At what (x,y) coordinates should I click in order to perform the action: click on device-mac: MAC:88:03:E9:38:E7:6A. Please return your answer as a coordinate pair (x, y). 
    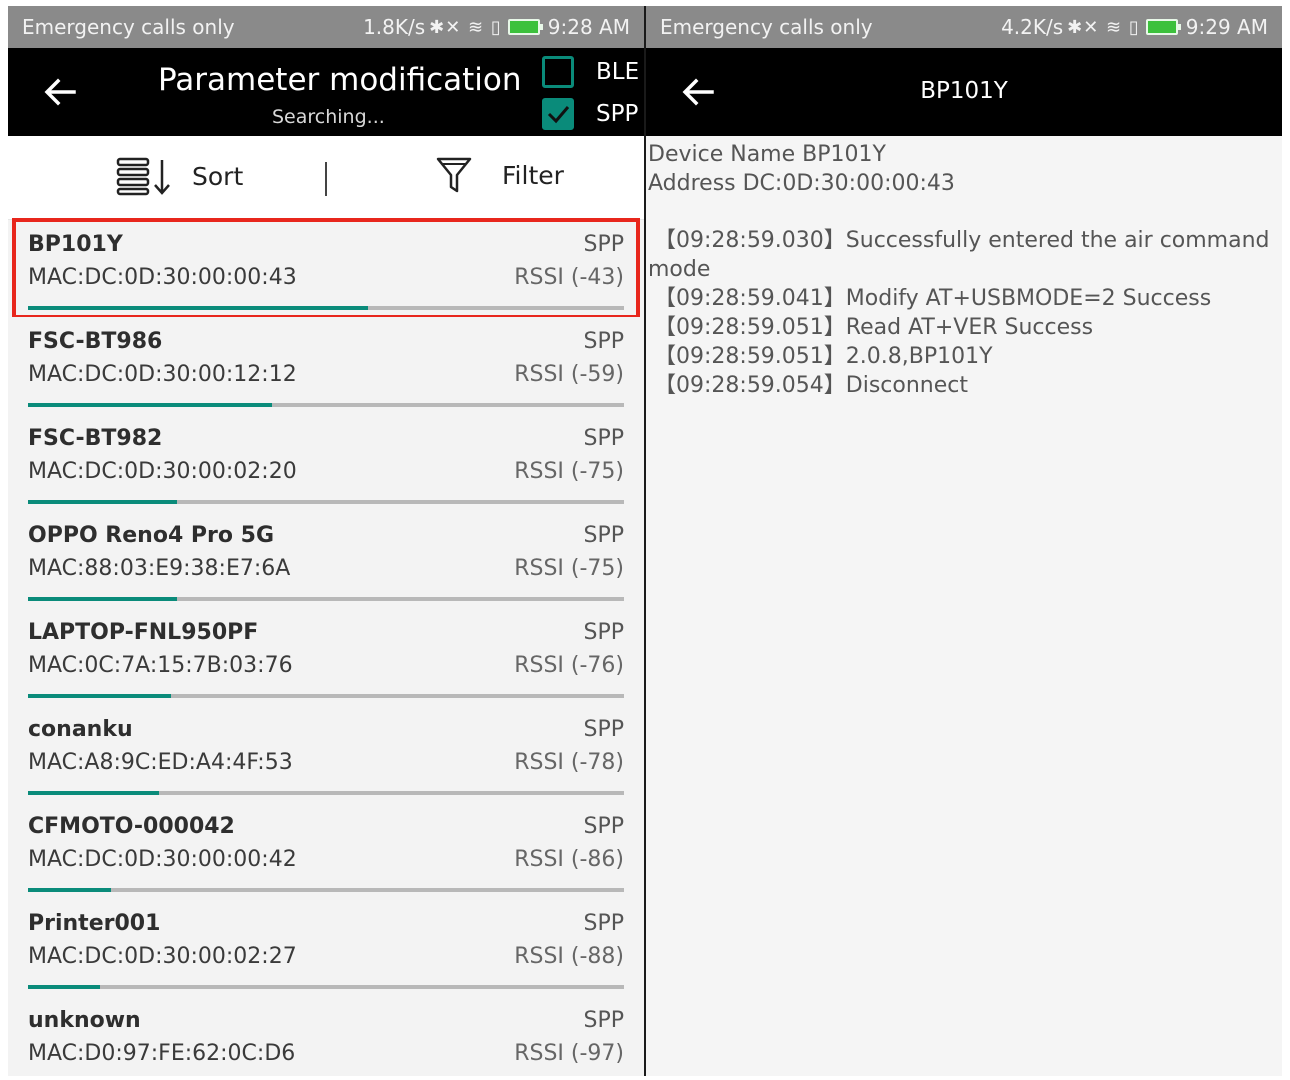
    Looking at the image, I should click on (159, 568).